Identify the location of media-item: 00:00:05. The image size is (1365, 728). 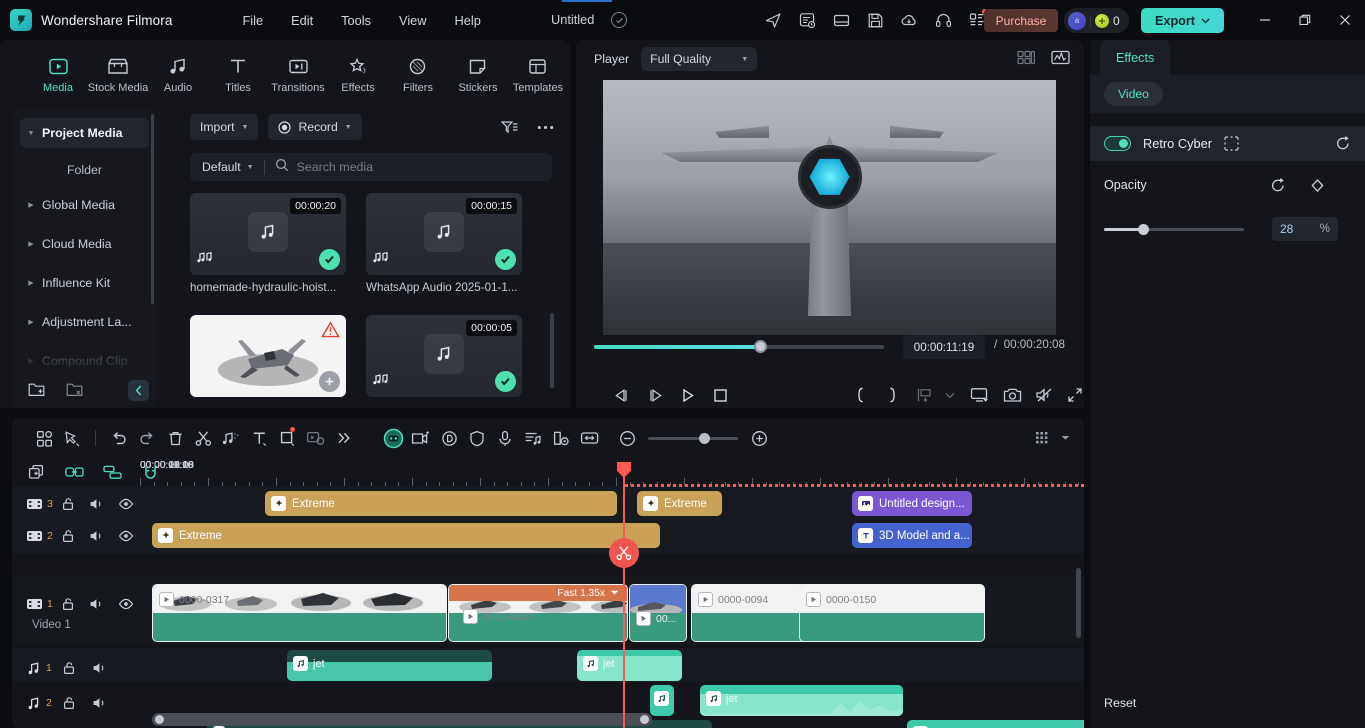
(444, 356).